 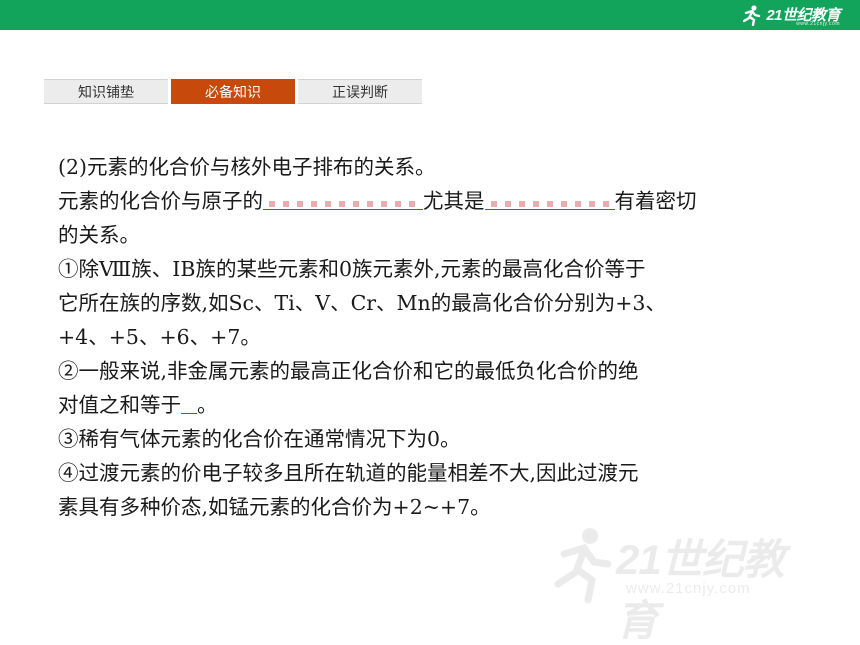 I want to click on watermark-text: 21世纪教育, so click(x=700, y=590).